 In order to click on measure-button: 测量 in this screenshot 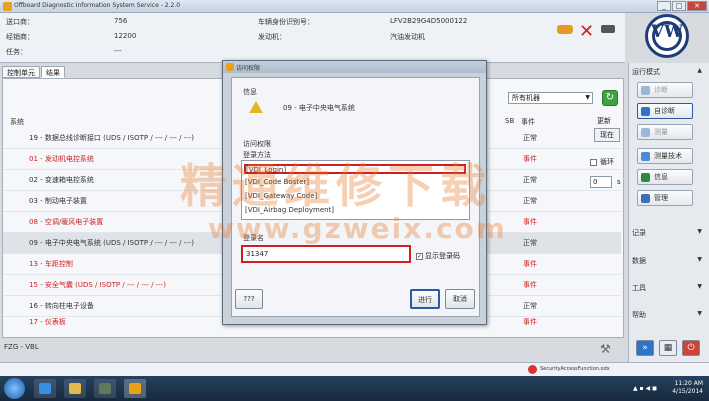, I will do `click(665, 132)`.